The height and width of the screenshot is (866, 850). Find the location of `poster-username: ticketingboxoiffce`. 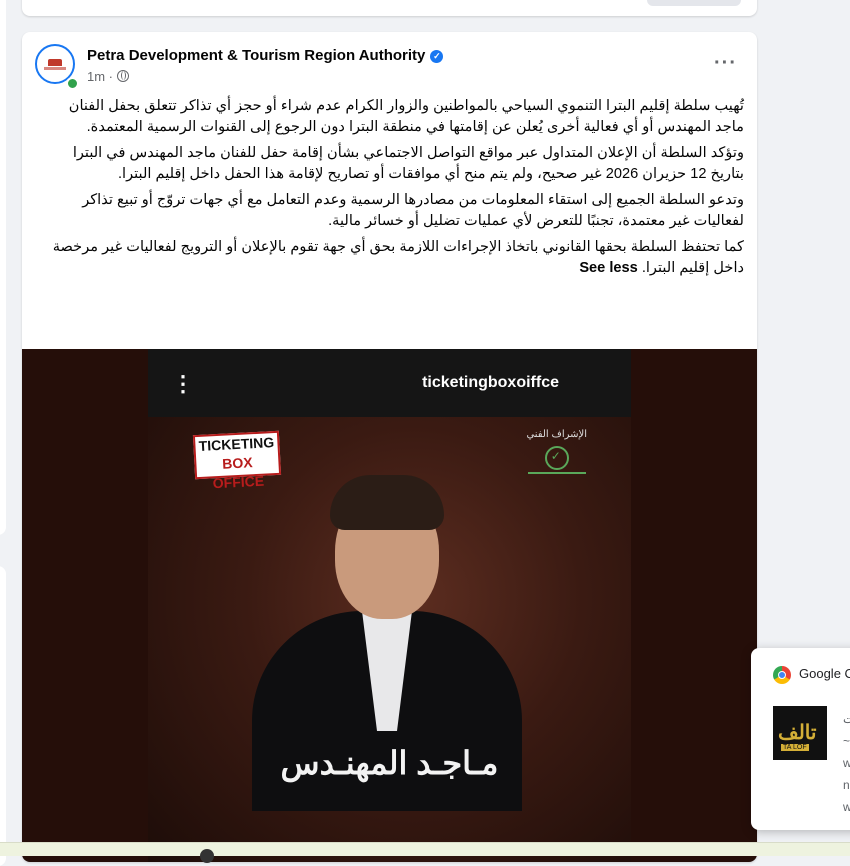

poster-username: ticketingboxoiffce is located at coordinates (490, 382).